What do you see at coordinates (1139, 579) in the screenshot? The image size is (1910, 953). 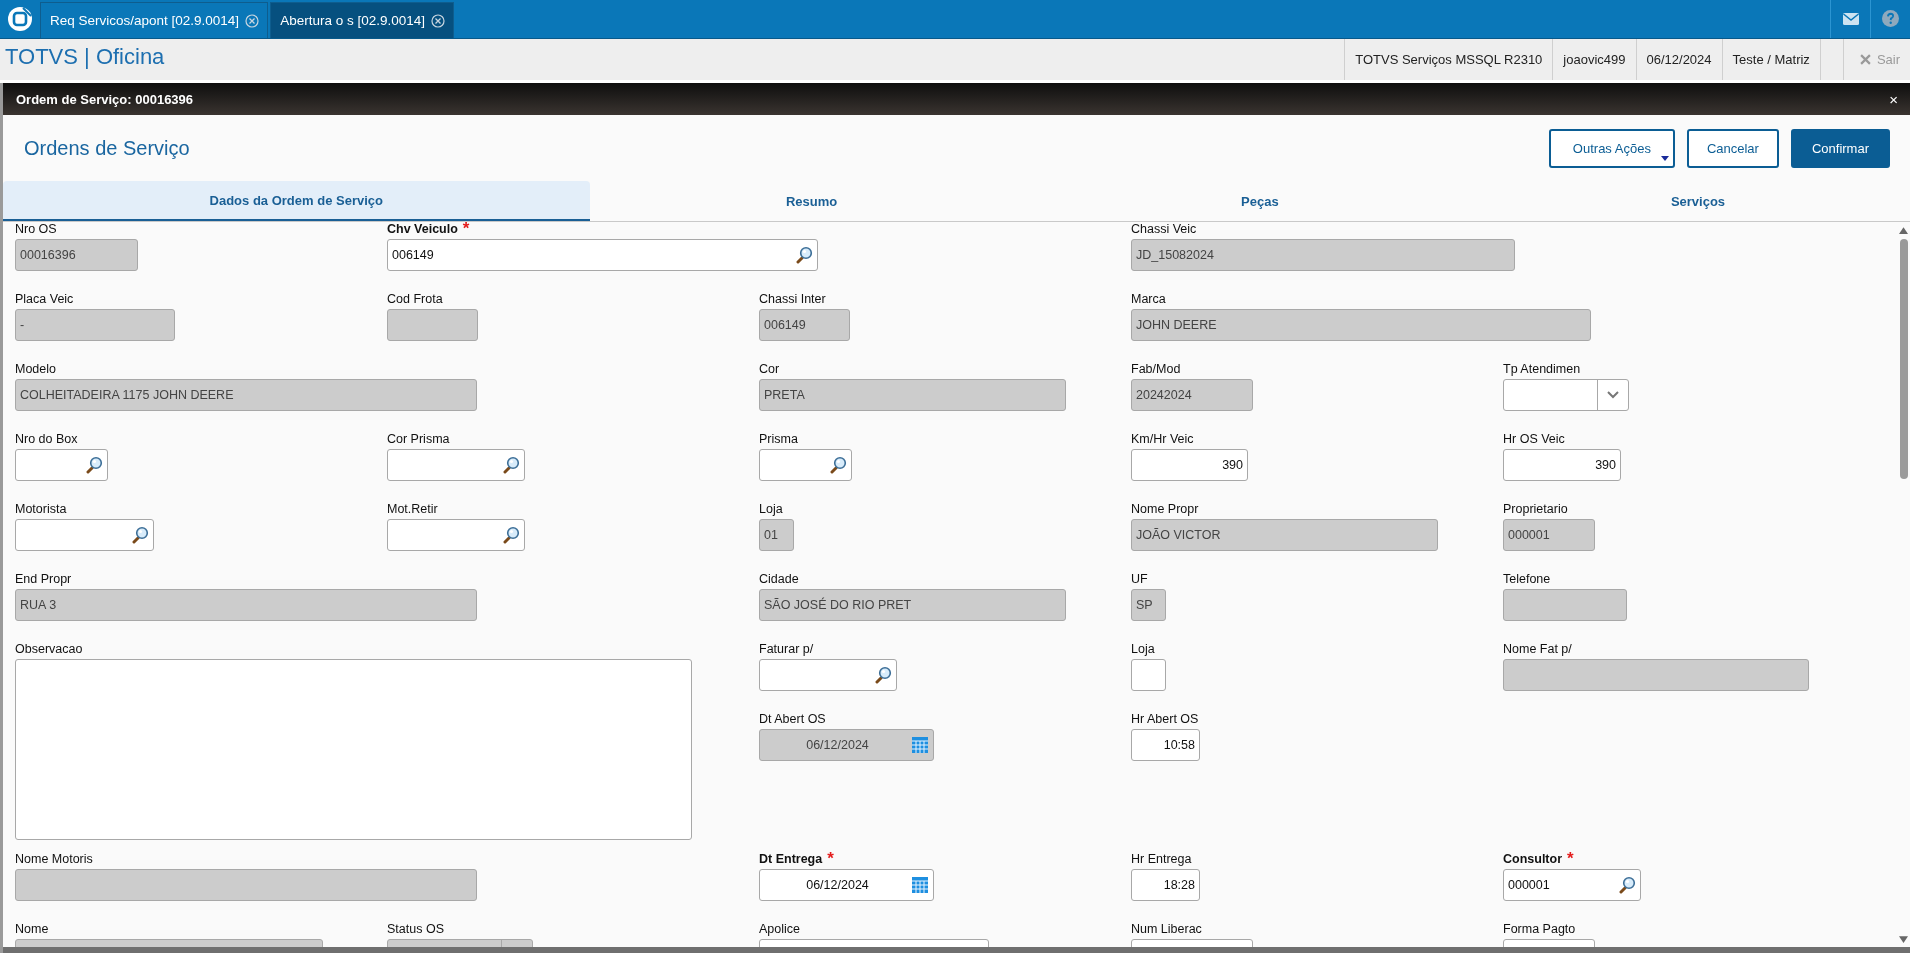 I see `field-label: UF` at bounding box center [1139, 579].